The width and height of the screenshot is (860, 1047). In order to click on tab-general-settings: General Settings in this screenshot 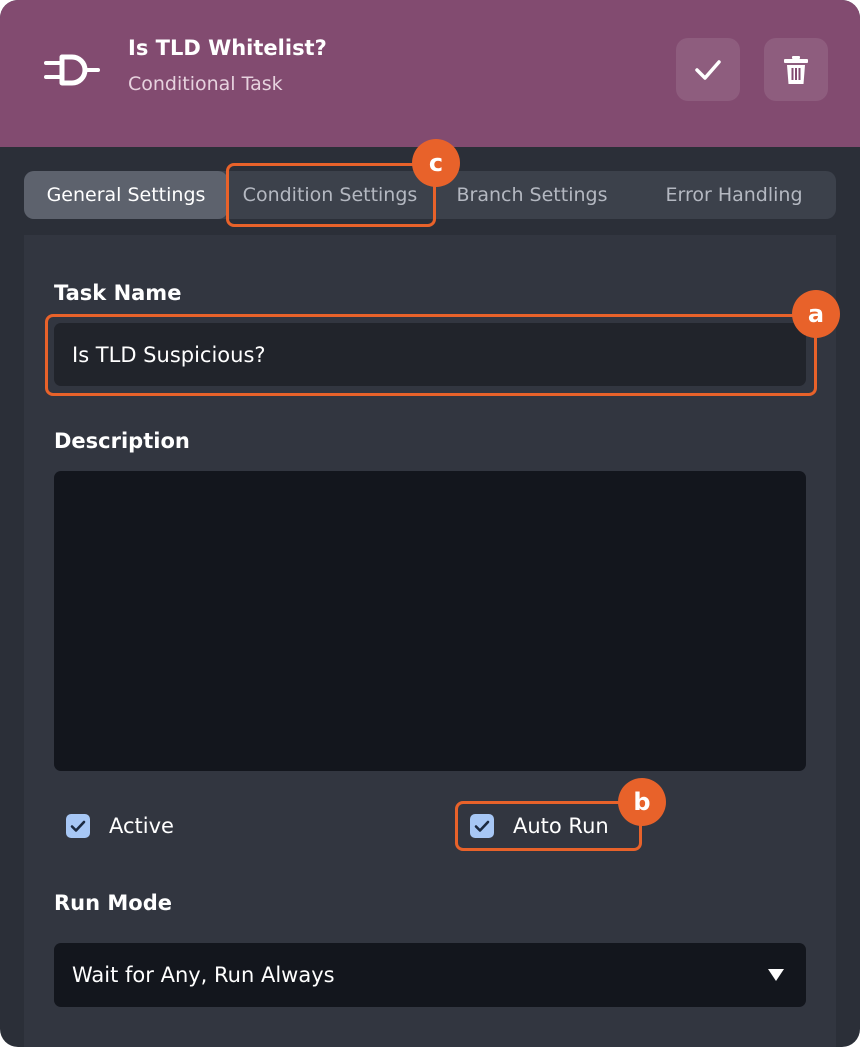, I will do `click(126, 195)`.